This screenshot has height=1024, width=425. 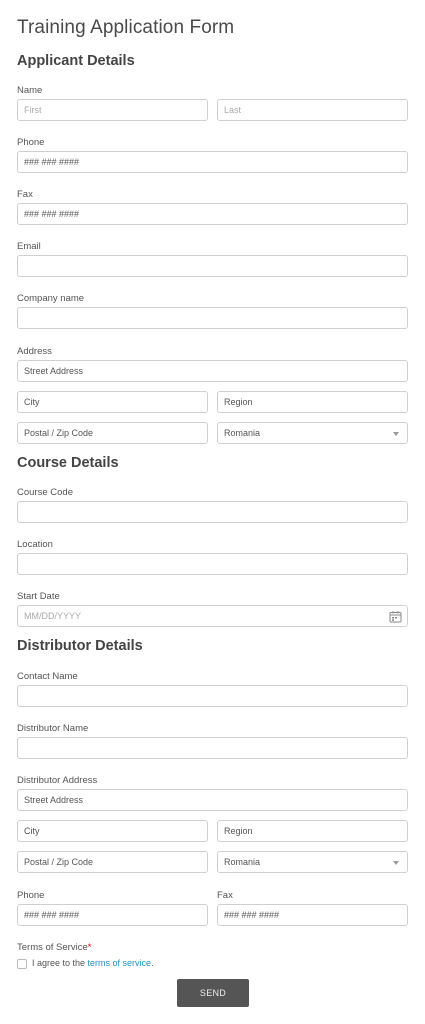 What do you see at coordinates (242, 433) in the screenshot?
I see `country-select-value: Romania` at bounding box center [242, 433].